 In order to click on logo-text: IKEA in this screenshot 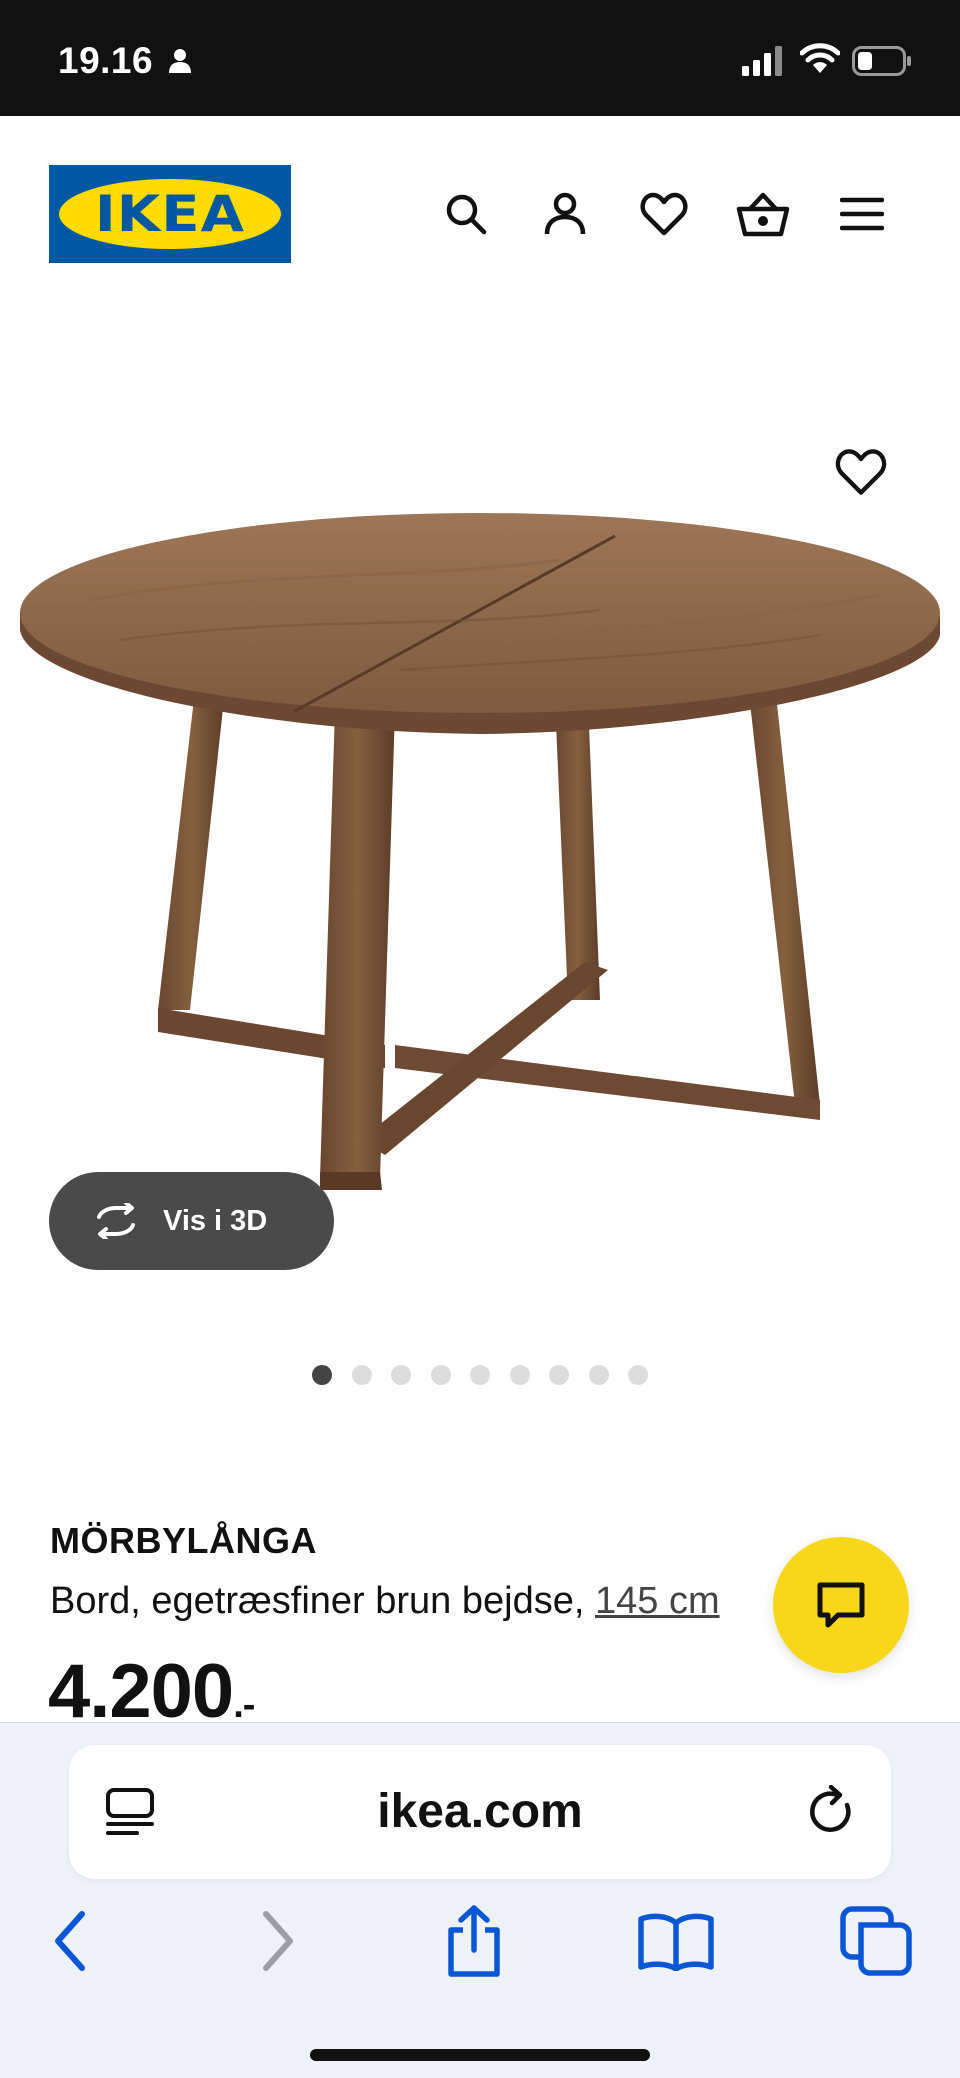, I will do `click(170, 214)`.